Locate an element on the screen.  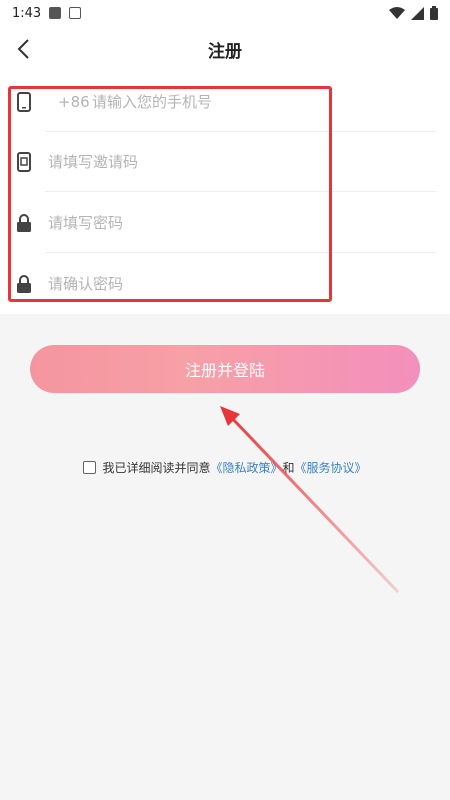
phone-icon is located at coordinates (24, 102).